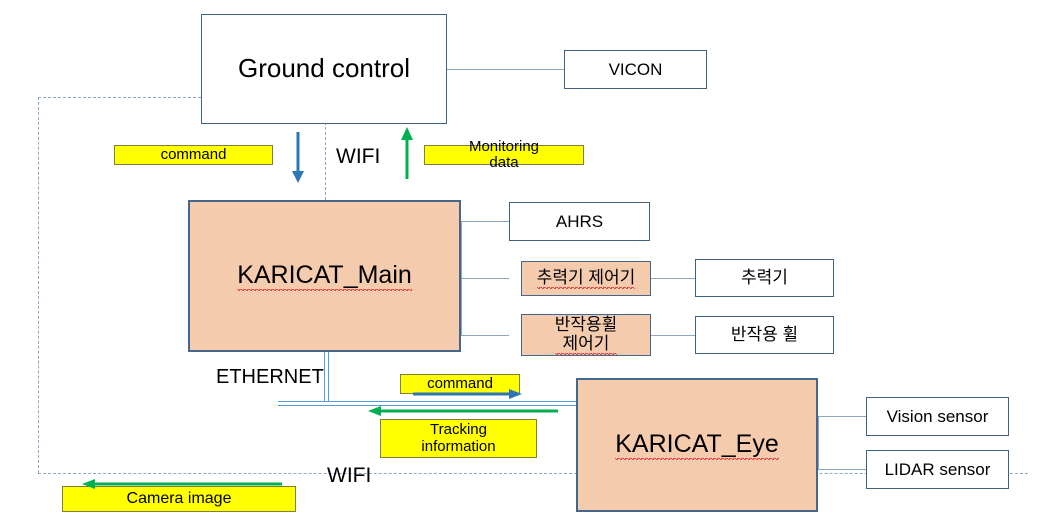 The image size is (1049, 525). Describe the element at coordinates (119, 97) in the screenshot. I see `wifi-dashed-top-segment` at that location.